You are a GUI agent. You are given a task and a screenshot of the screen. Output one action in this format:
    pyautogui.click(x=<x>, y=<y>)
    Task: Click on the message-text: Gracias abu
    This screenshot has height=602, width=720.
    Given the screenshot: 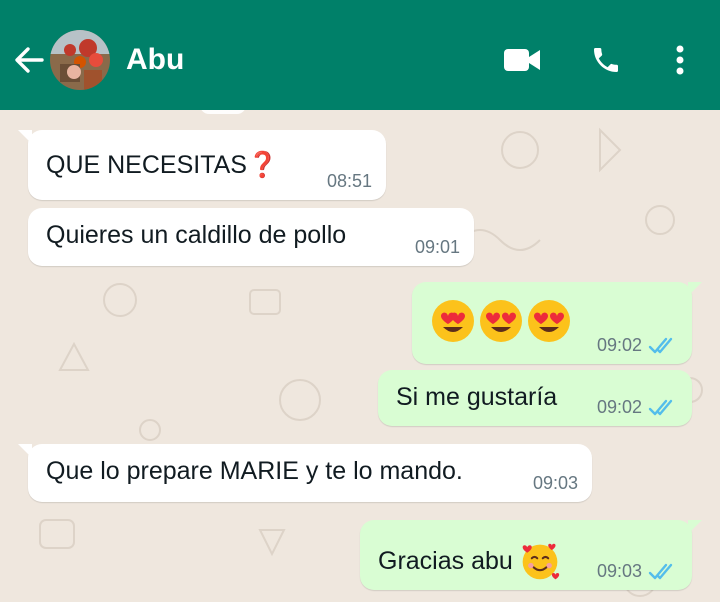 What is the action you would take?
    pyautogui.click(x=445, y=561)
    